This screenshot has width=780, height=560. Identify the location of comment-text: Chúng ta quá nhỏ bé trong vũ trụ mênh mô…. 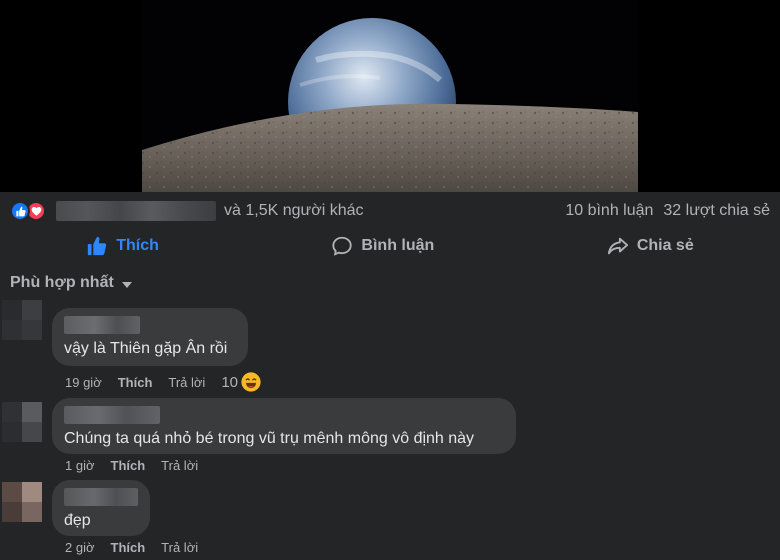
(269, 438).